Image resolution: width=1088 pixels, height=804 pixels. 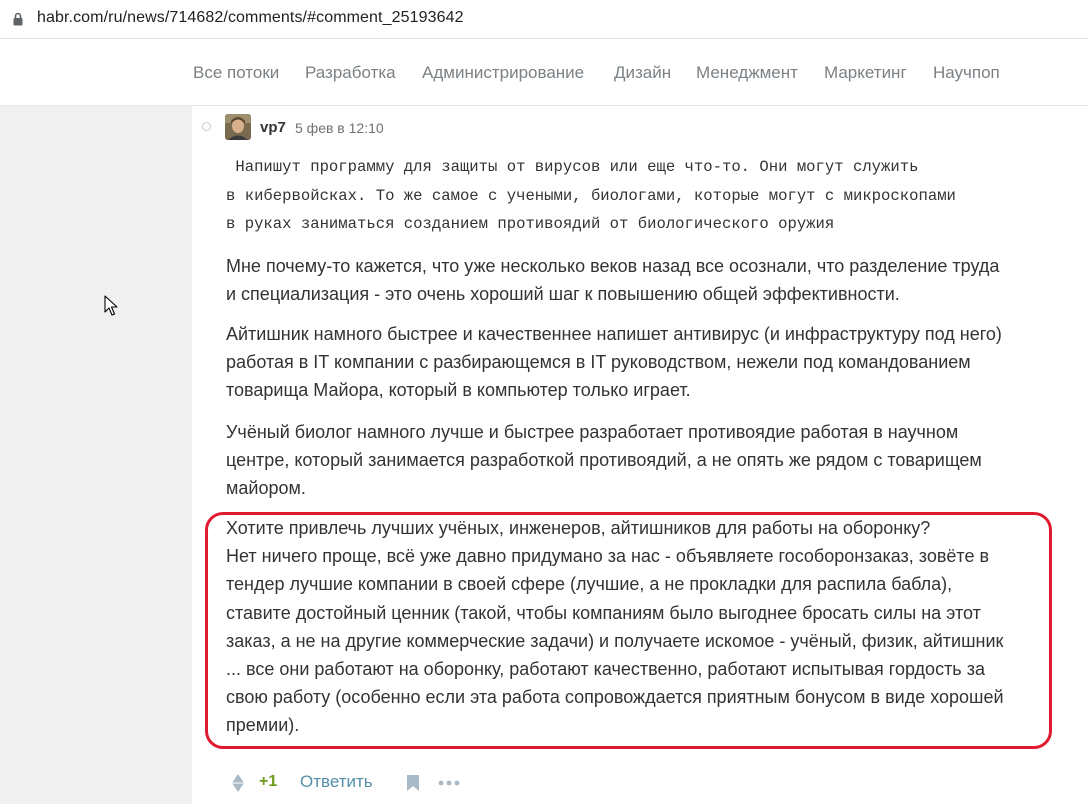 I want to click on user-avatar-image, so click(x=238, y=127).